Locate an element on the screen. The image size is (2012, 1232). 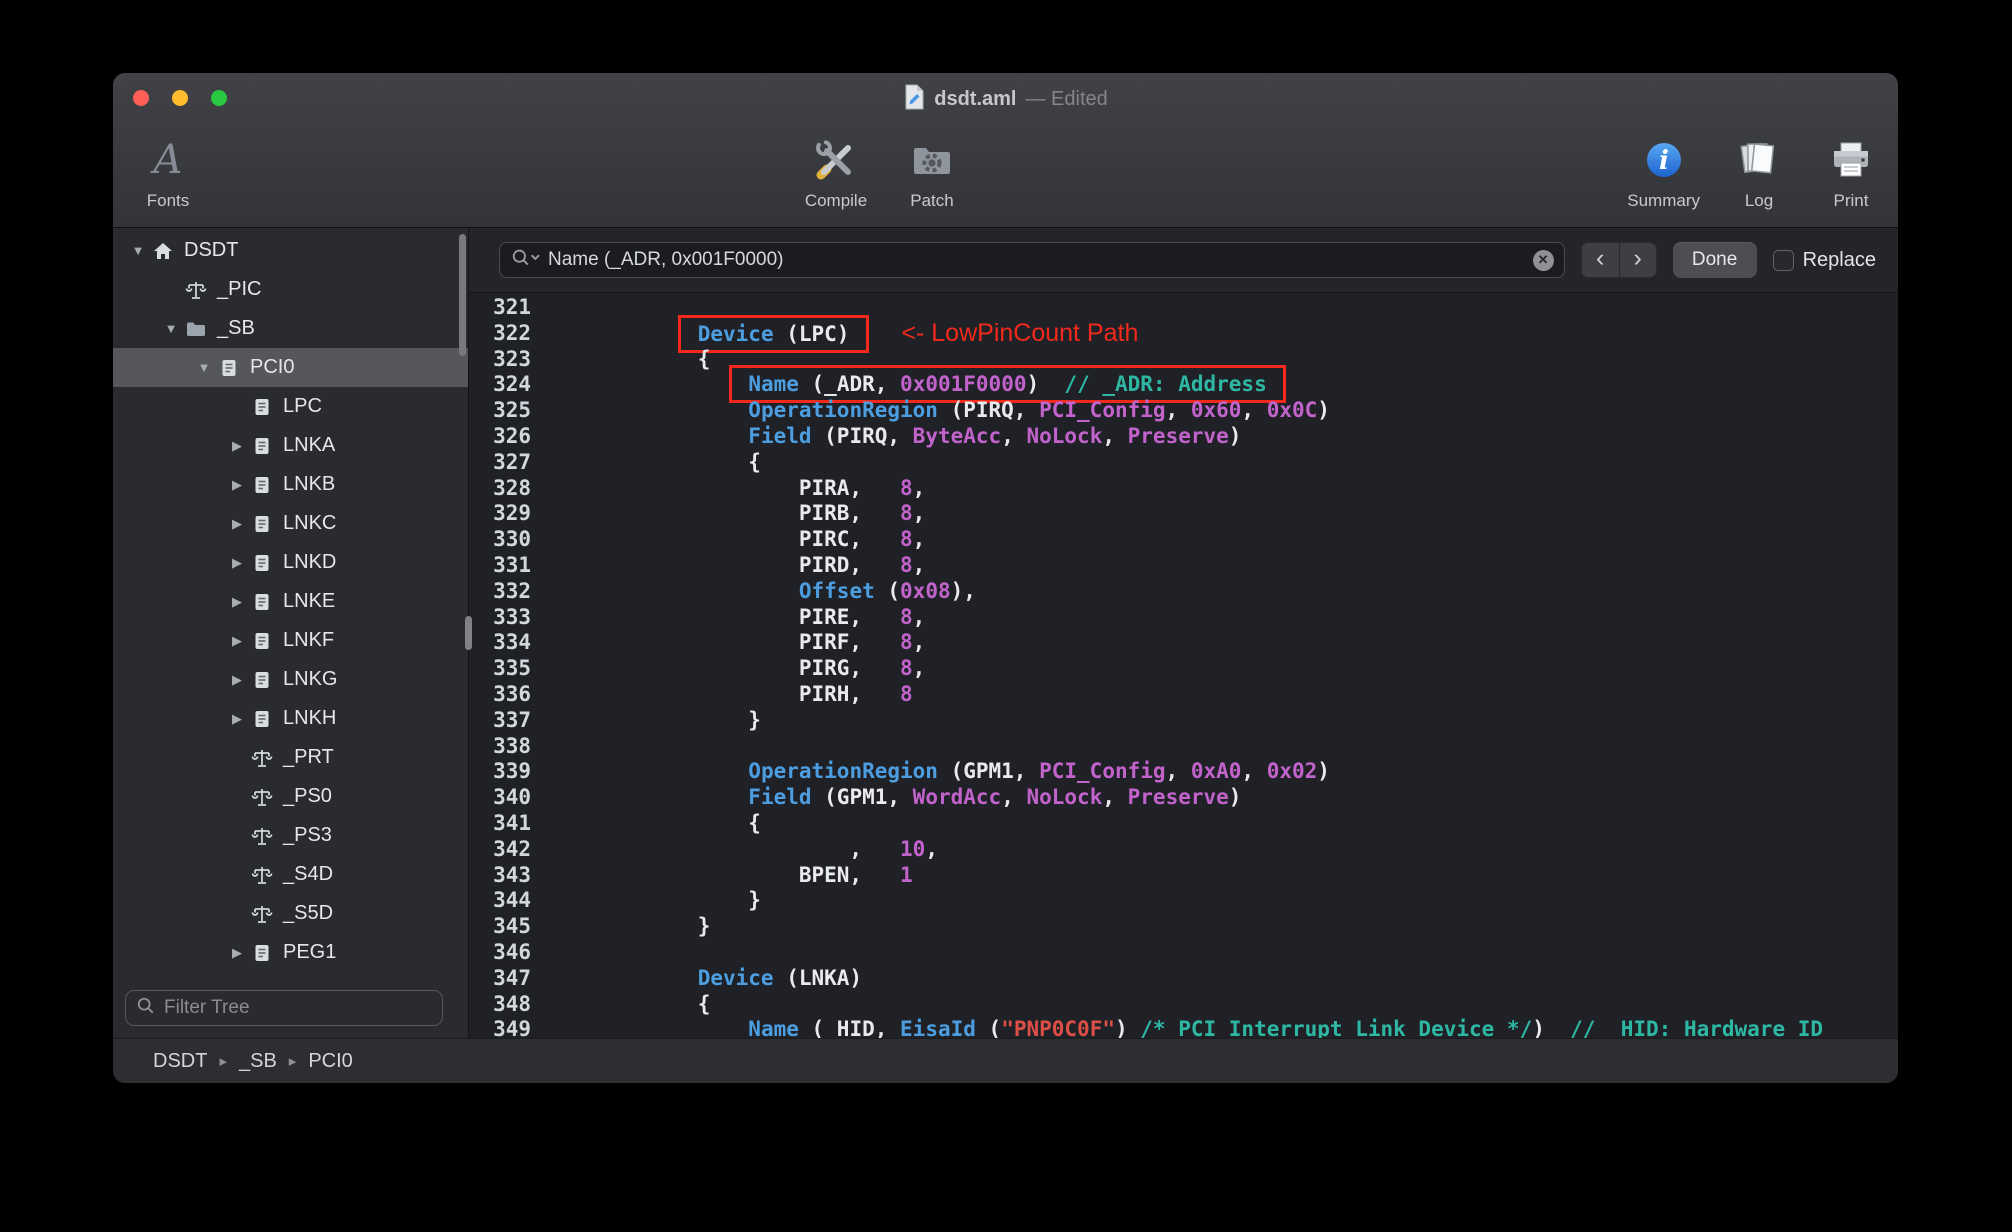
code-token: 0x60 is located at coordinates (1216, 410).